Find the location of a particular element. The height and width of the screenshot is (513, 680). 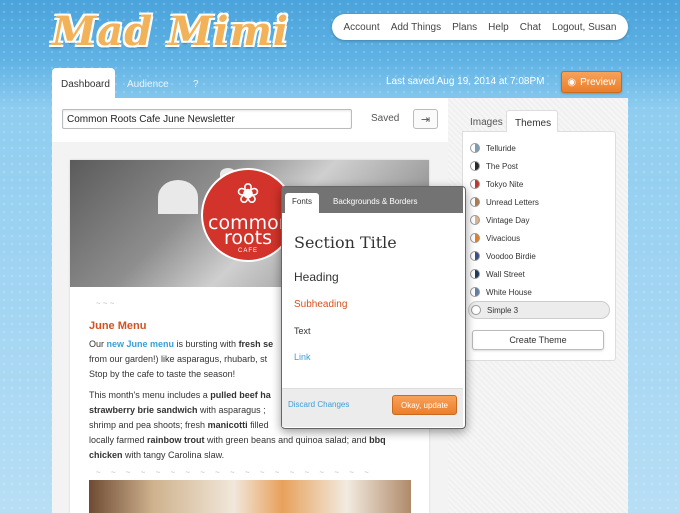

theme-item: Wall Street is located at coordinates (539, 274).